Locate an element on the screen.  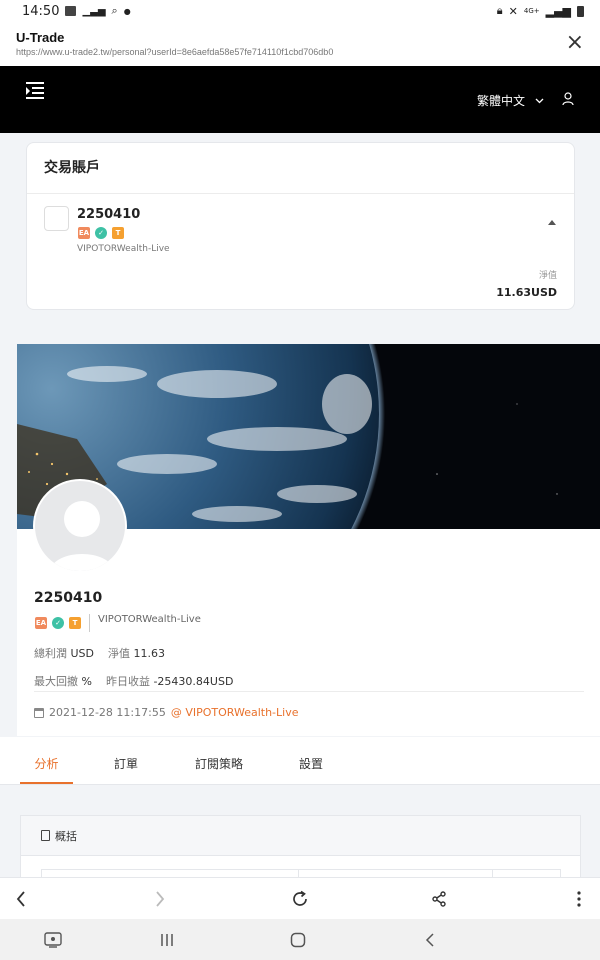
language-selector: 繁體中文 is located at coordinates (510, 100).